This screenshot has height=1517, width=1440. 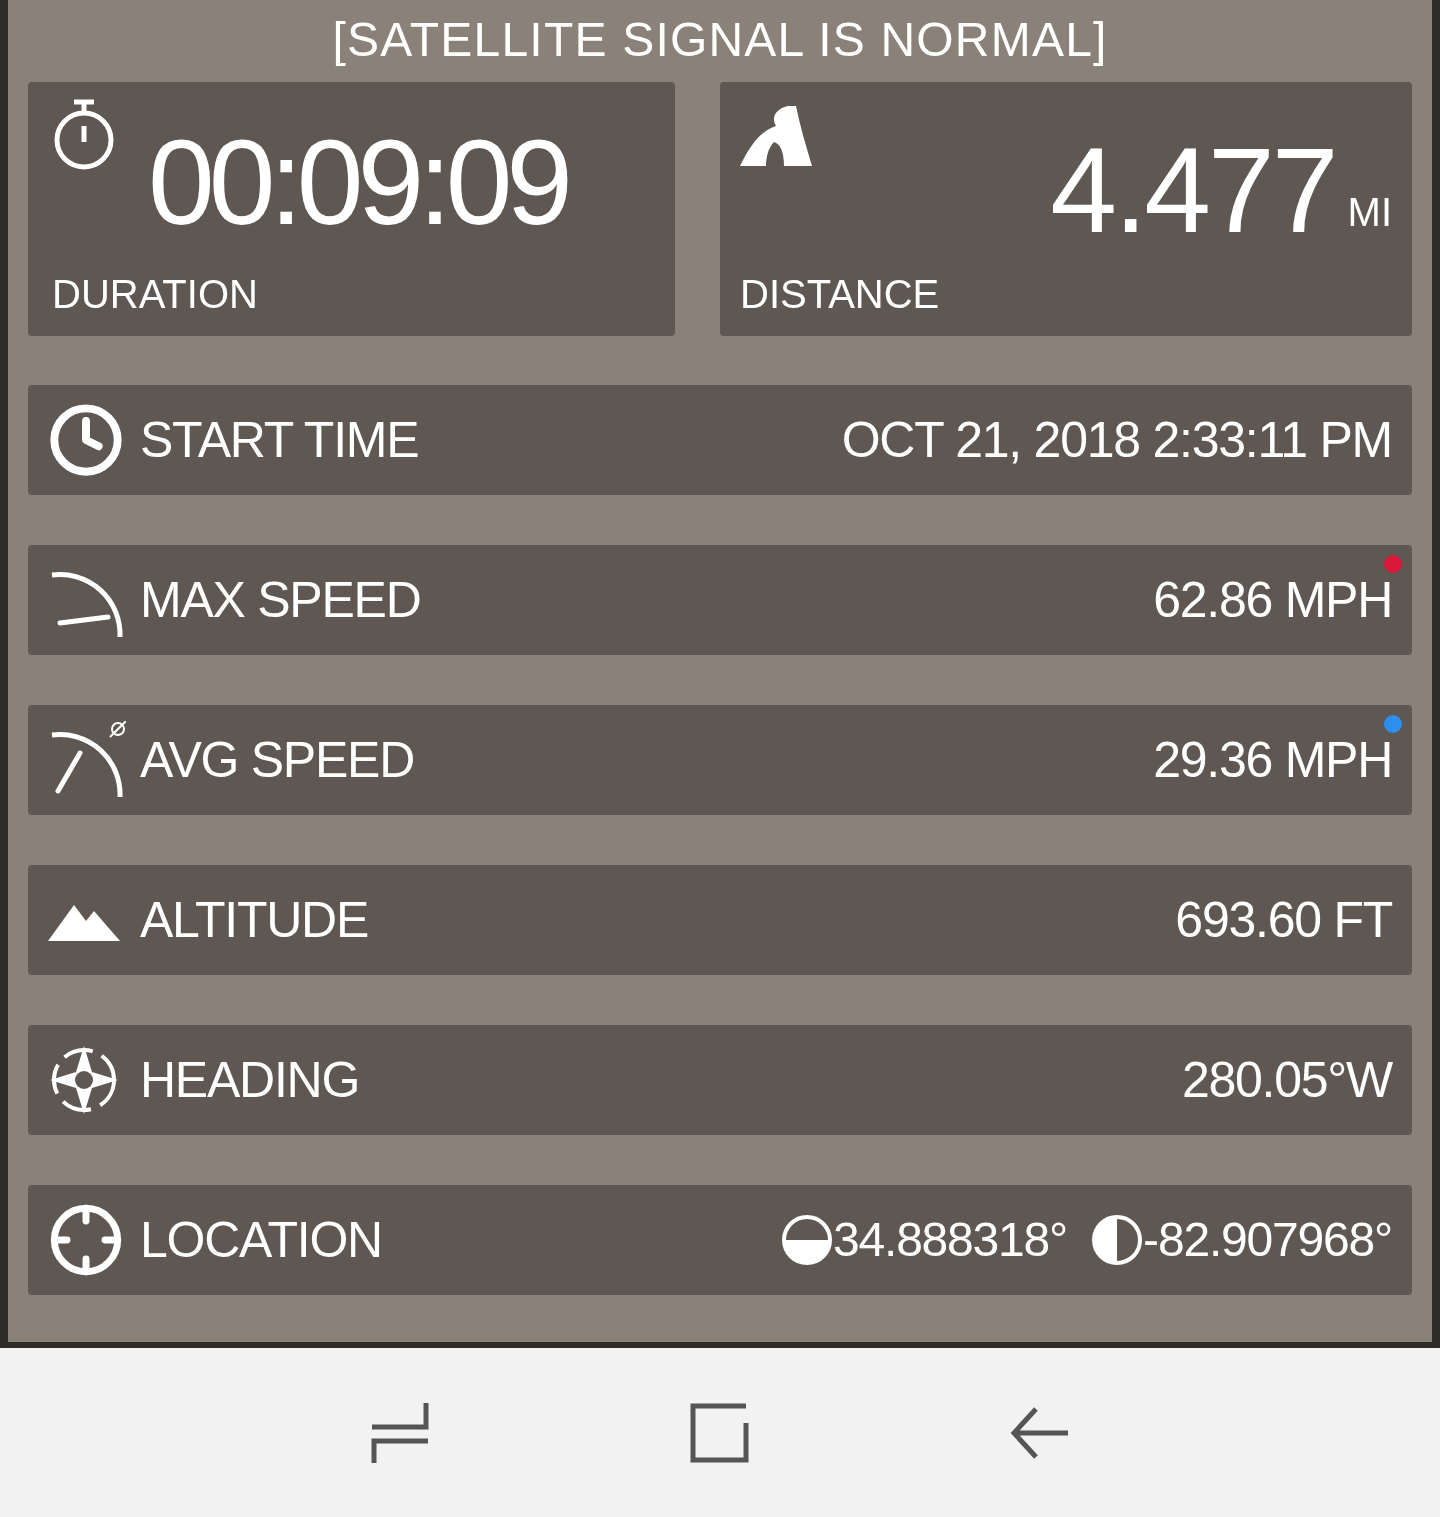 I want to click on latitude-icon, so click(x=807, y=1240).